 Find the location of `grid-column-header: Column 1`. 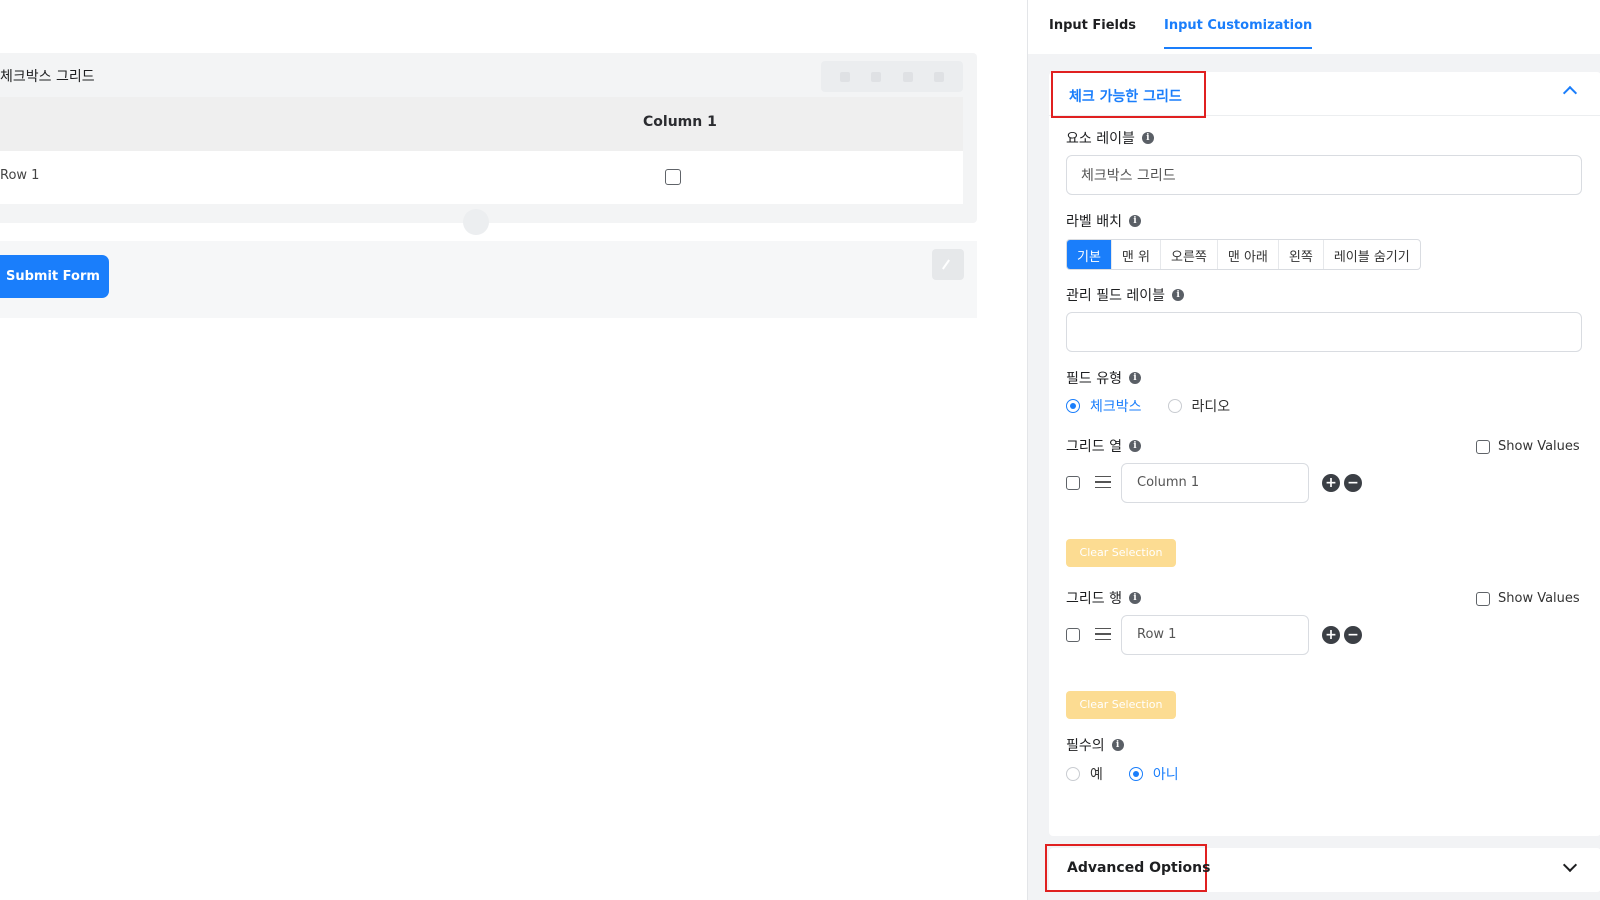

grid-column-header: Column 1 is located at coordinates (680, 122).